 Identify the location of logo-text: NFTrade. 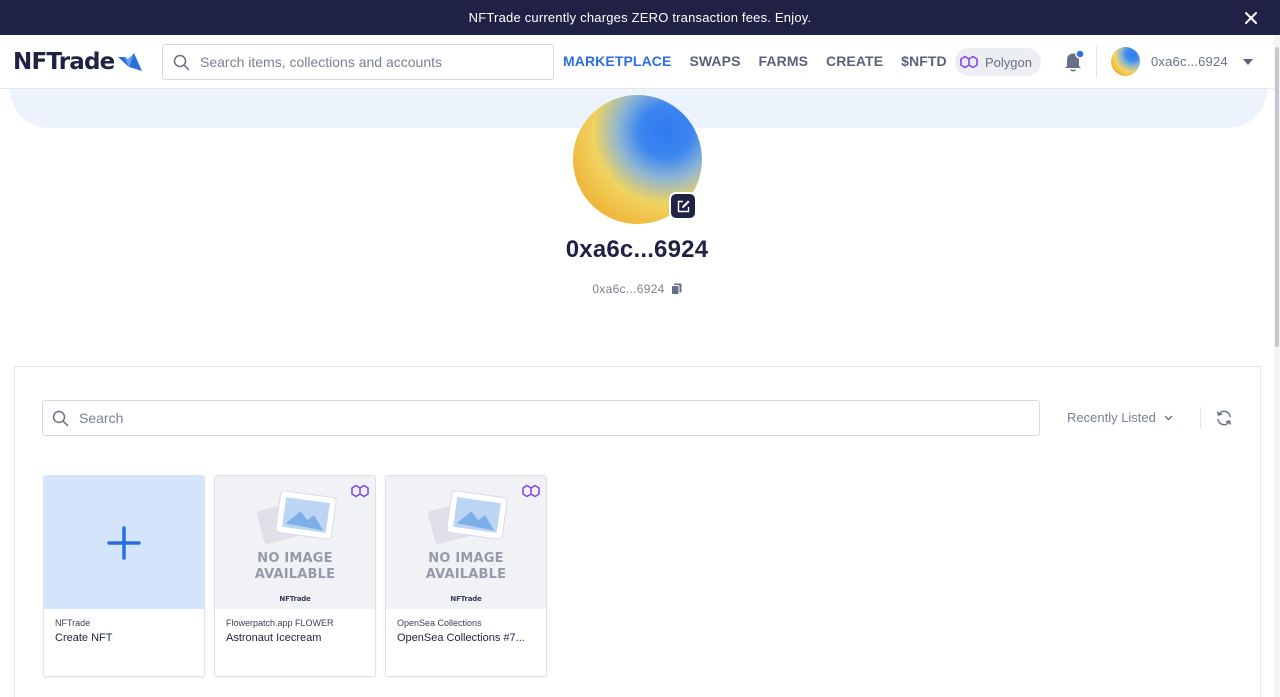
(64, 62).